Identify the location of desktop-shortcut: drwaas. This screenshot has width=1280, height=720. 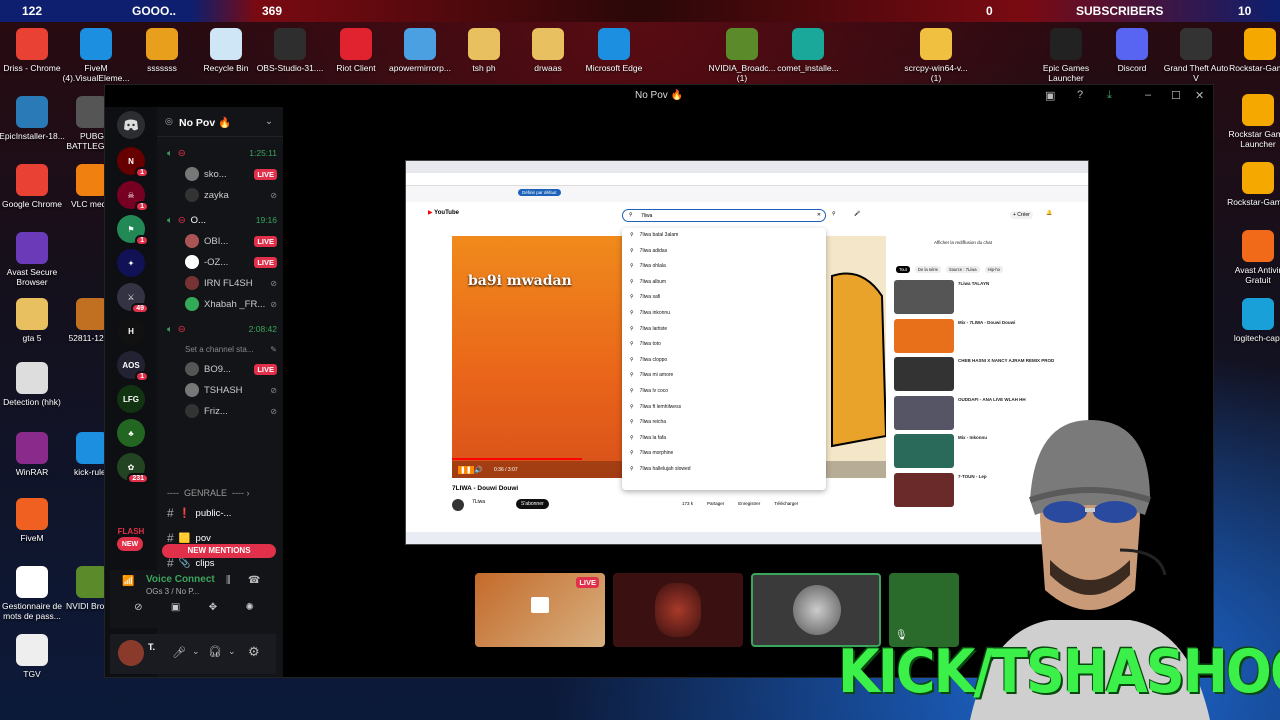
(548, 50).